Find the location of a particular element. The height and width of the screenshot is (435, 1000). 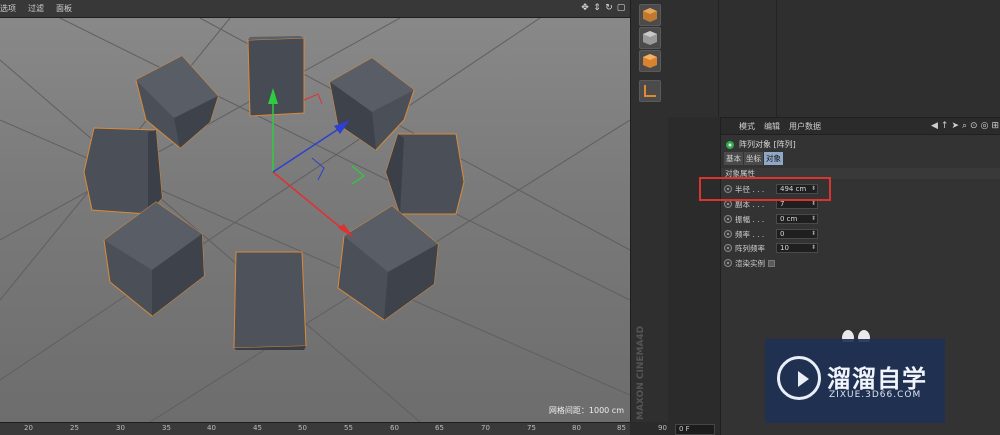

cube-left is located at coordinates (123, 171).